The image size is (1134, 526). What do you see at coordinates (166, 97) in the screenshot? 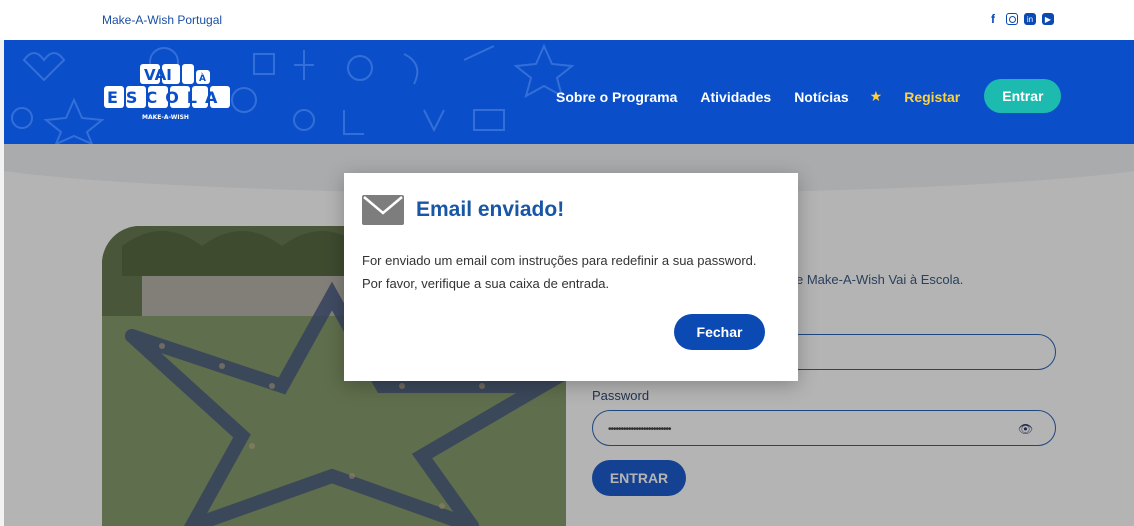
I see `logo-word-escola: ESCOLA` at bounding box center [166, 97].